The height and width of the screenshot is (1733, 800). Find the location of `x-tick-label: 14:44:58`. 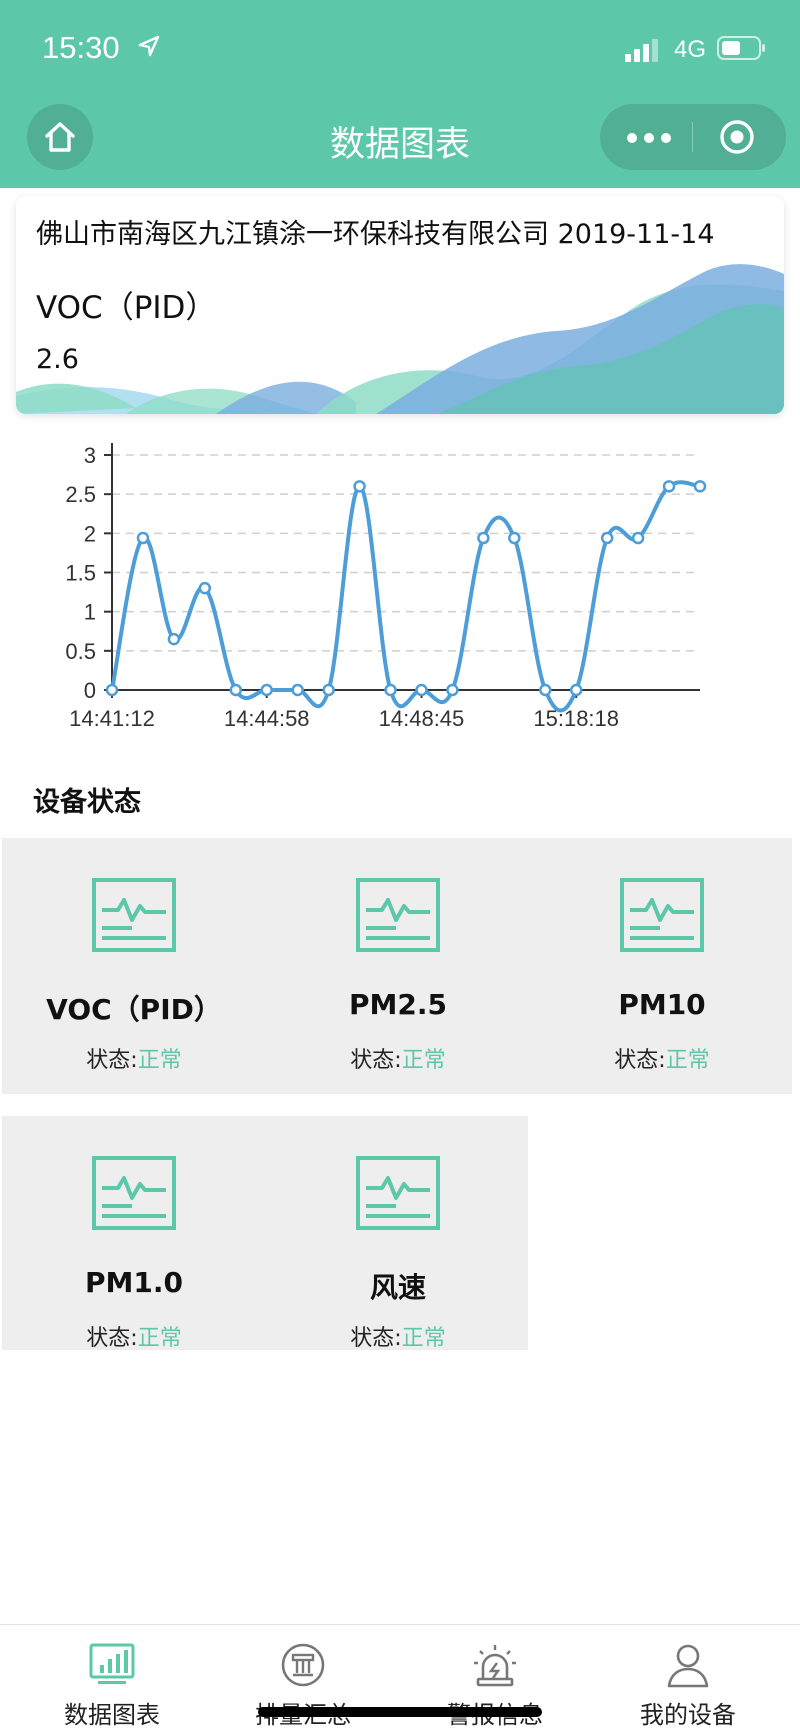

x-tick-label: 14:44:58 is located at coordinates (267, 718).